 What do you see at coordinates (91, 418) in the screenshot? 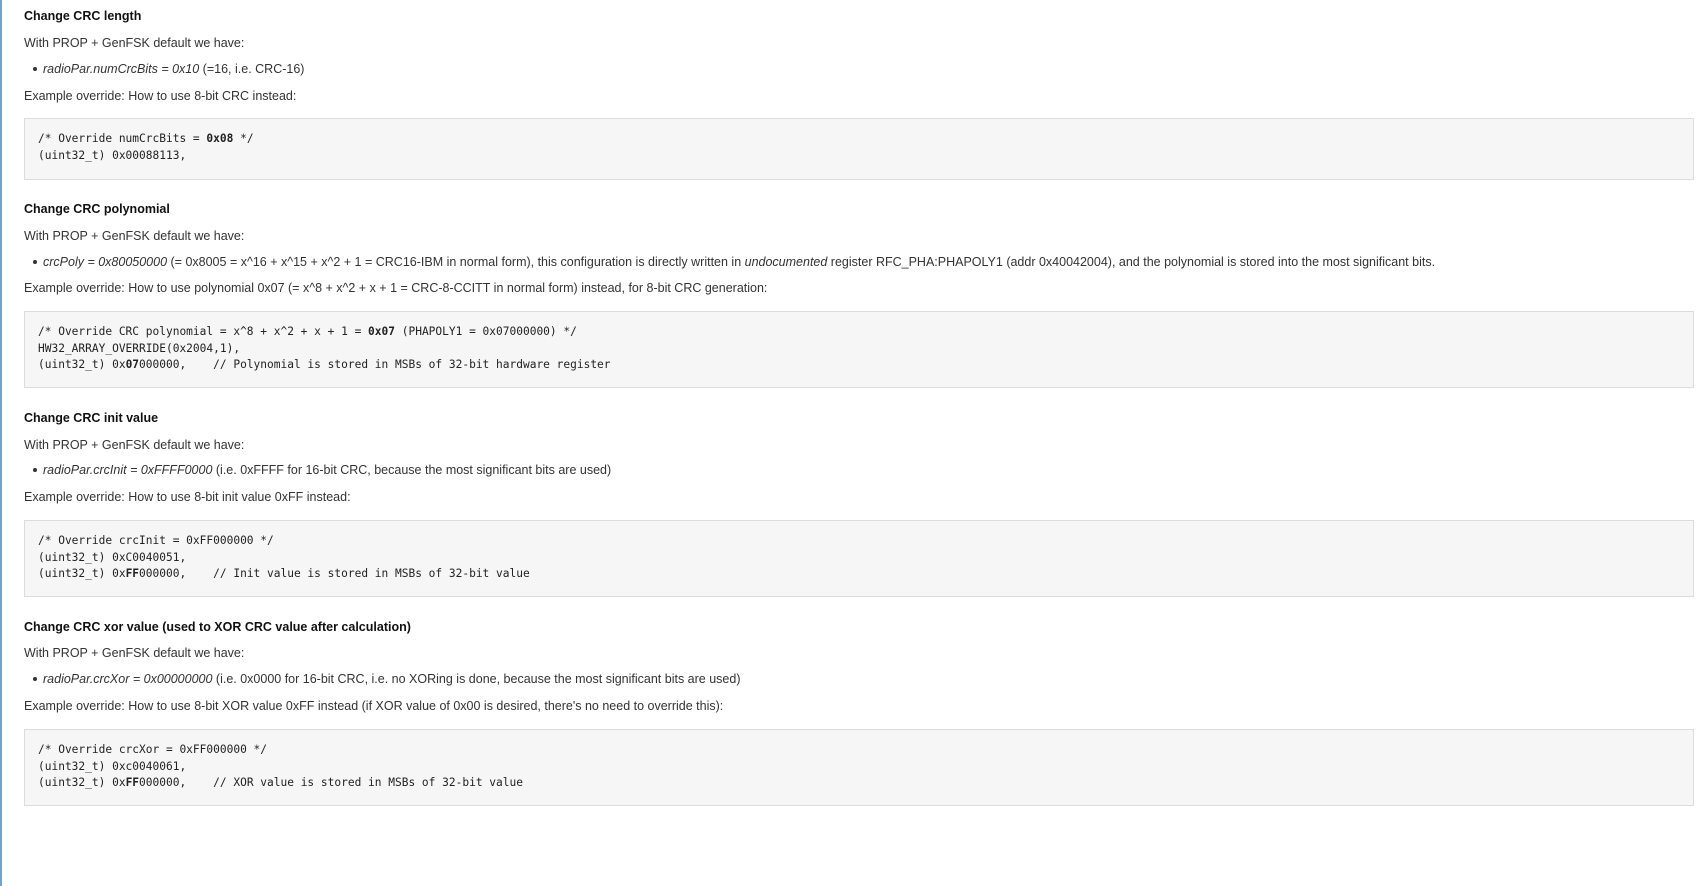
I see `section-heading: Change CRC init value` at bounding box center [91, 418].